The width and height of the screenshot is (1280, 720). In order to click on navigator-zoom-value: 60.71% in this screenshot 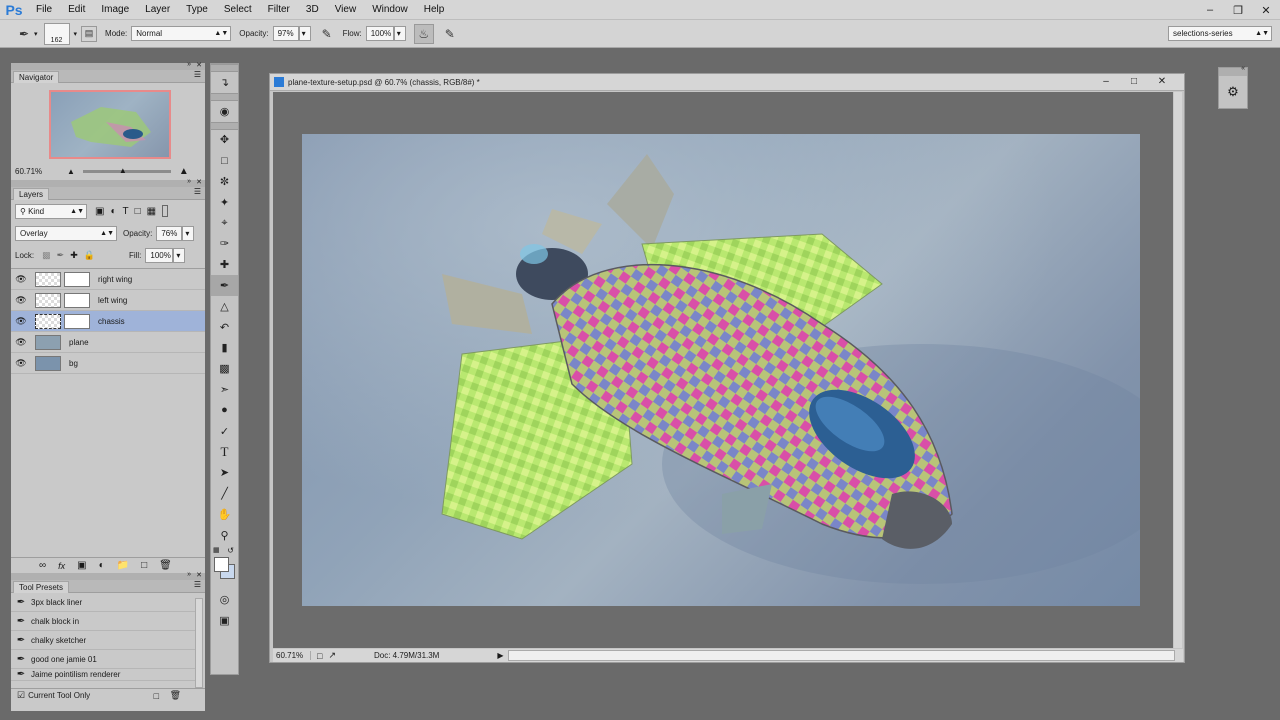, I will do `click(33, 171)`.